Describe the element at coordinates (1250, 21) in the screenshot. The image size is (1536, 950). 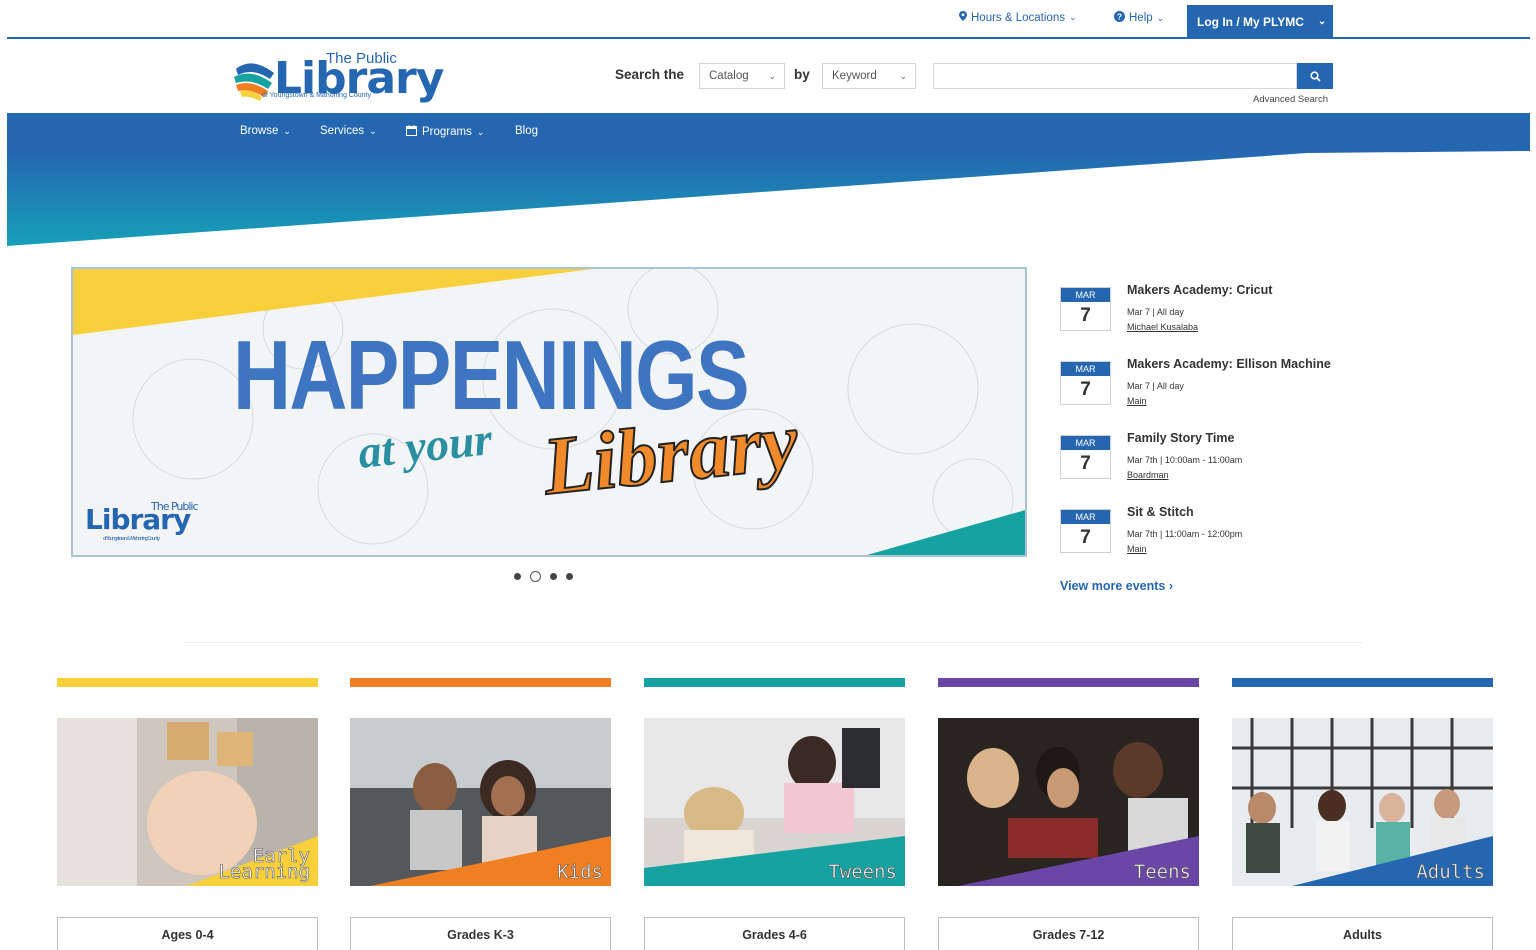
I see `login-label: Log In / My PLYMC` at that location.